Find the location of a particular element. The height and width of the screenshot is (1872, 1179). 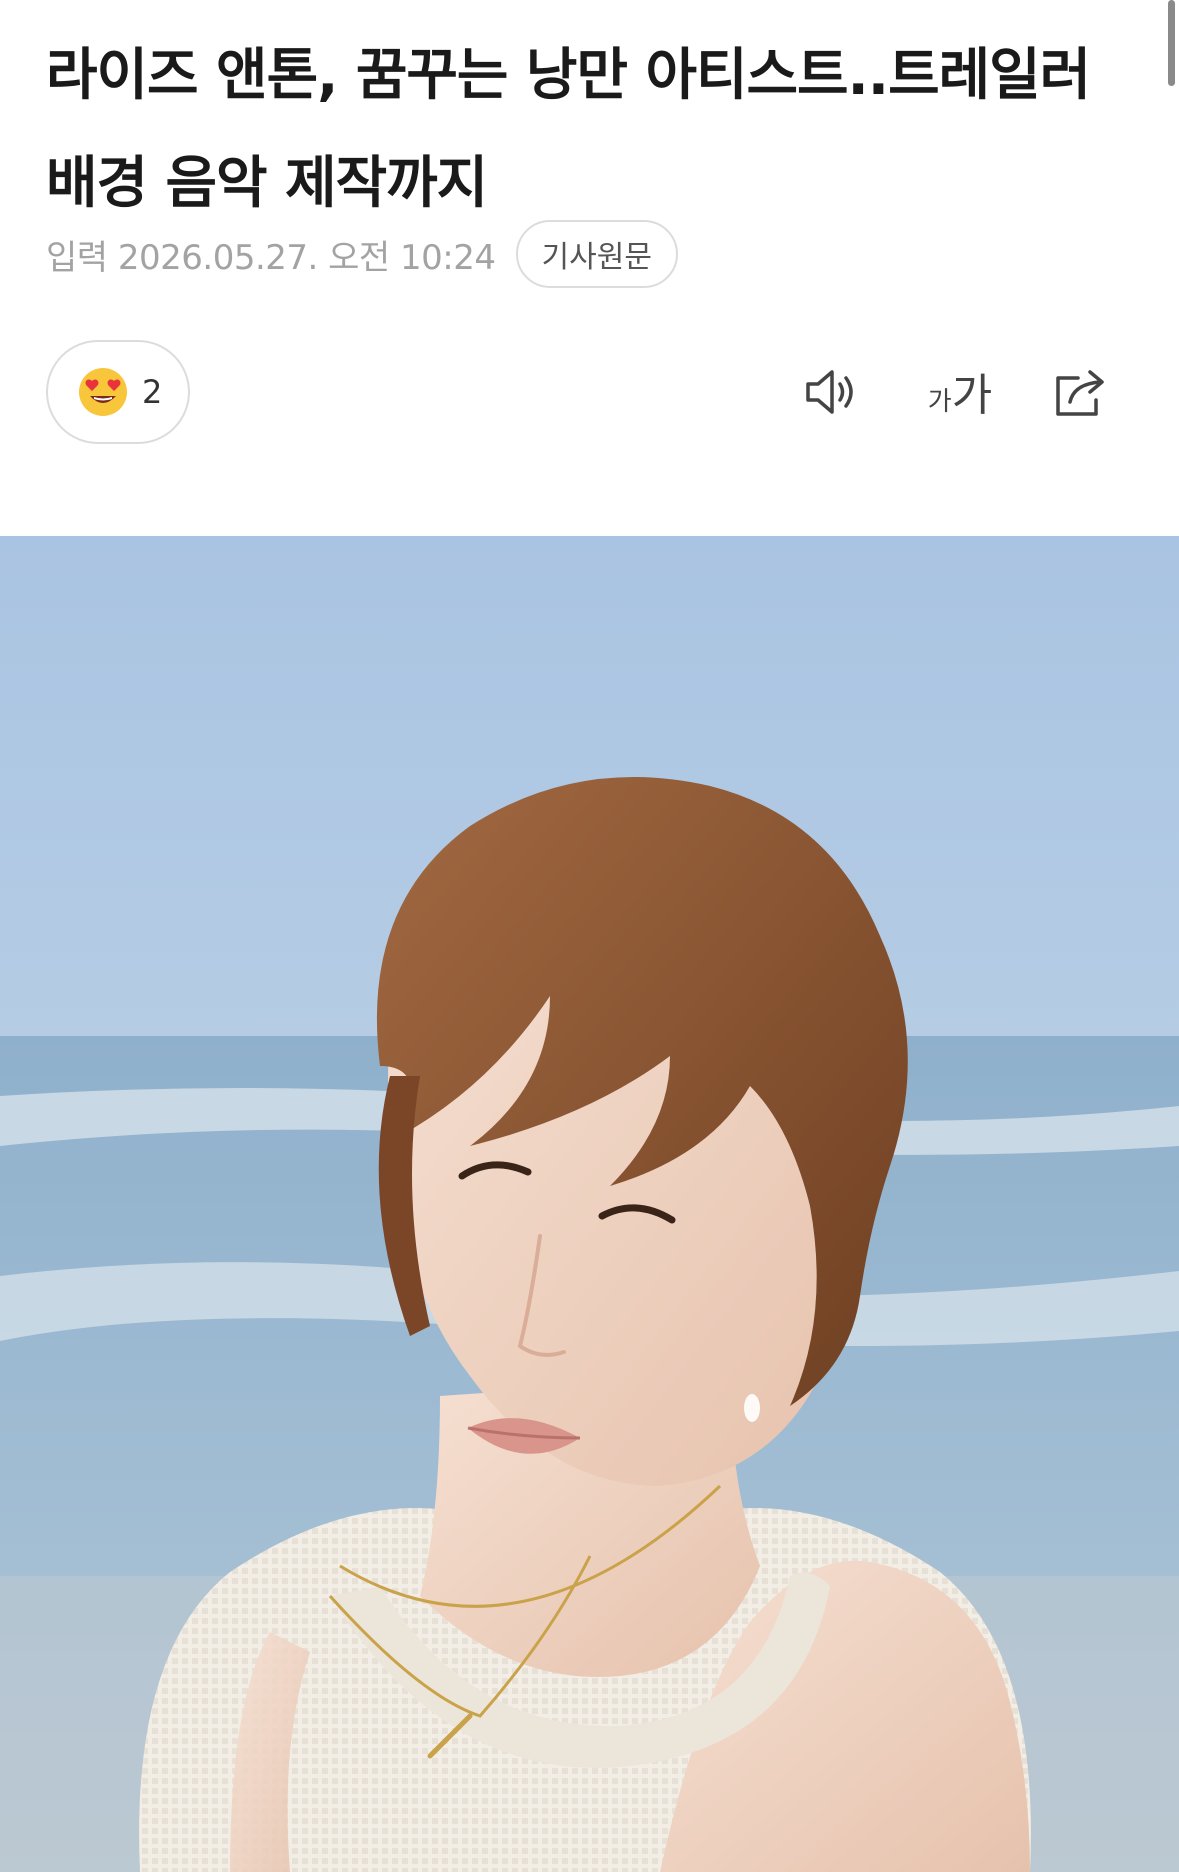

original-article-button: 기사원문 is located at coordinates (596, 254).